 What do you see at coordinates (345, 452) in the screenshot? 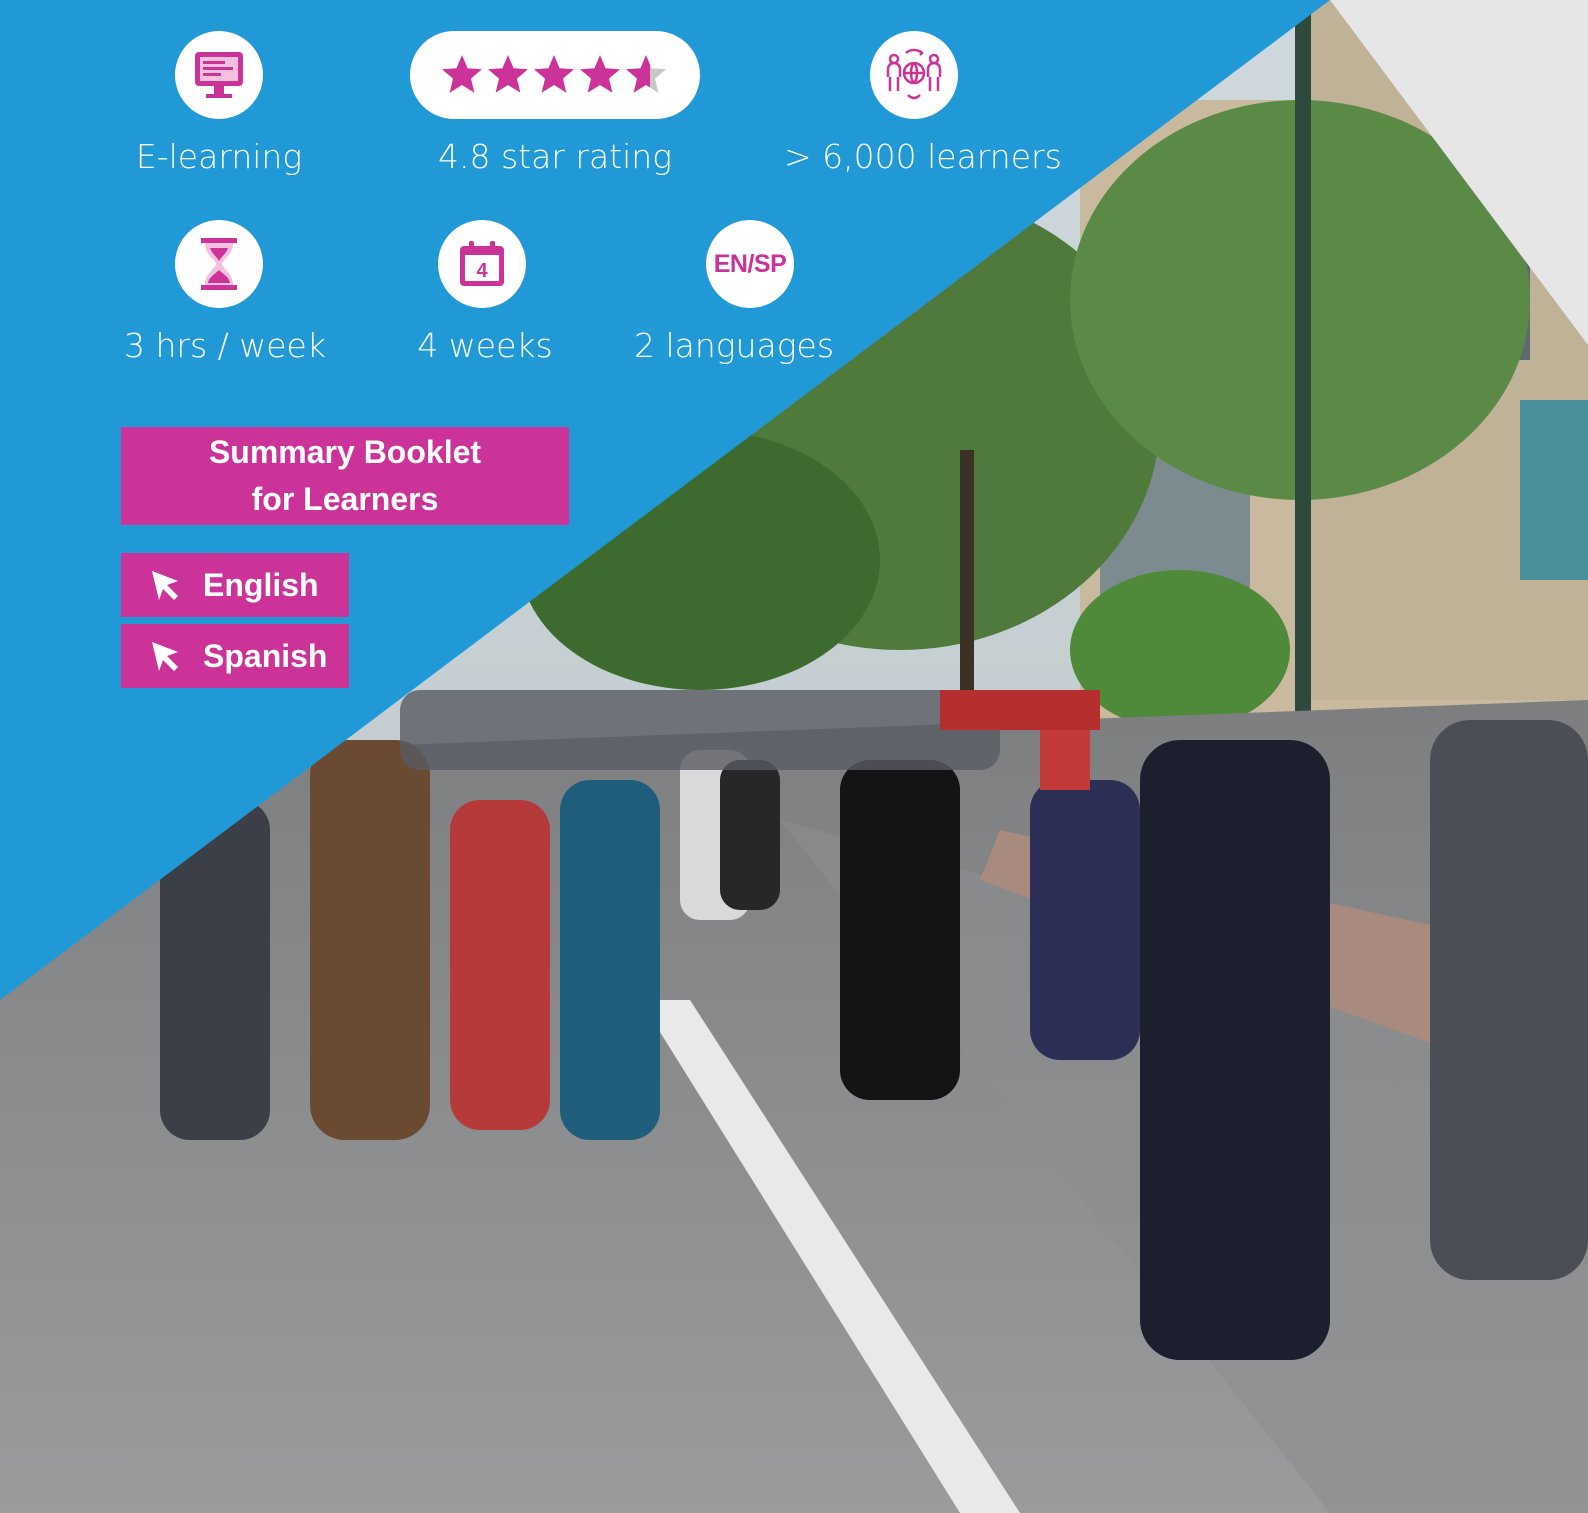
I see `booklet-title-line1: Summary Booklet` at bounding box center [345, 452].